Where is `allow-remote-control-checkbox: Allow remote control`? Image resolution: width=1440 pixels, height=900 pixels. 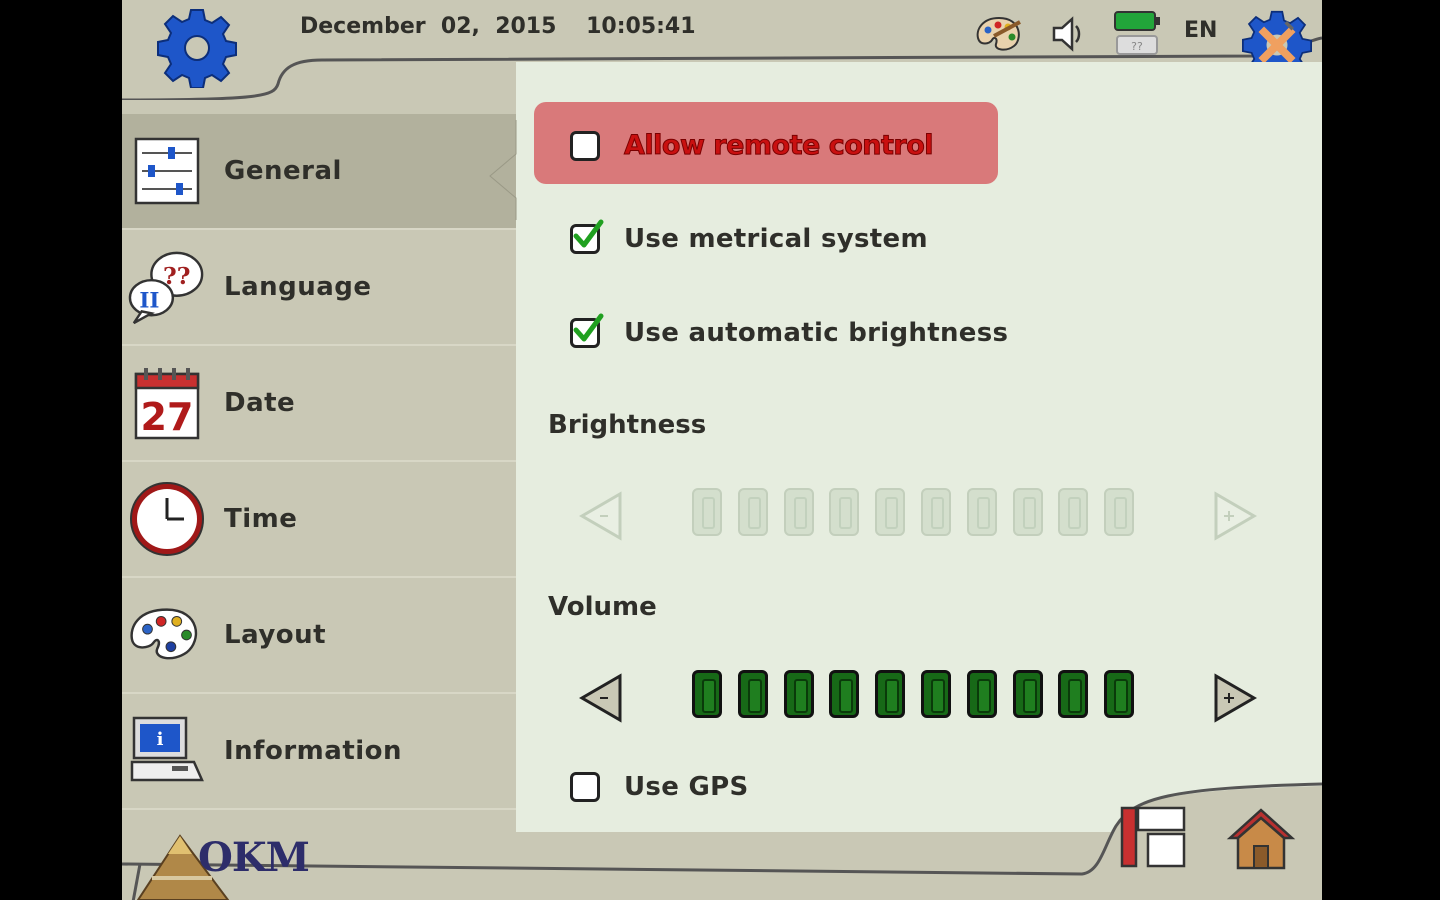
allow-remote-control-checkbox: Allow remote control is located at coordinates (752, 146).